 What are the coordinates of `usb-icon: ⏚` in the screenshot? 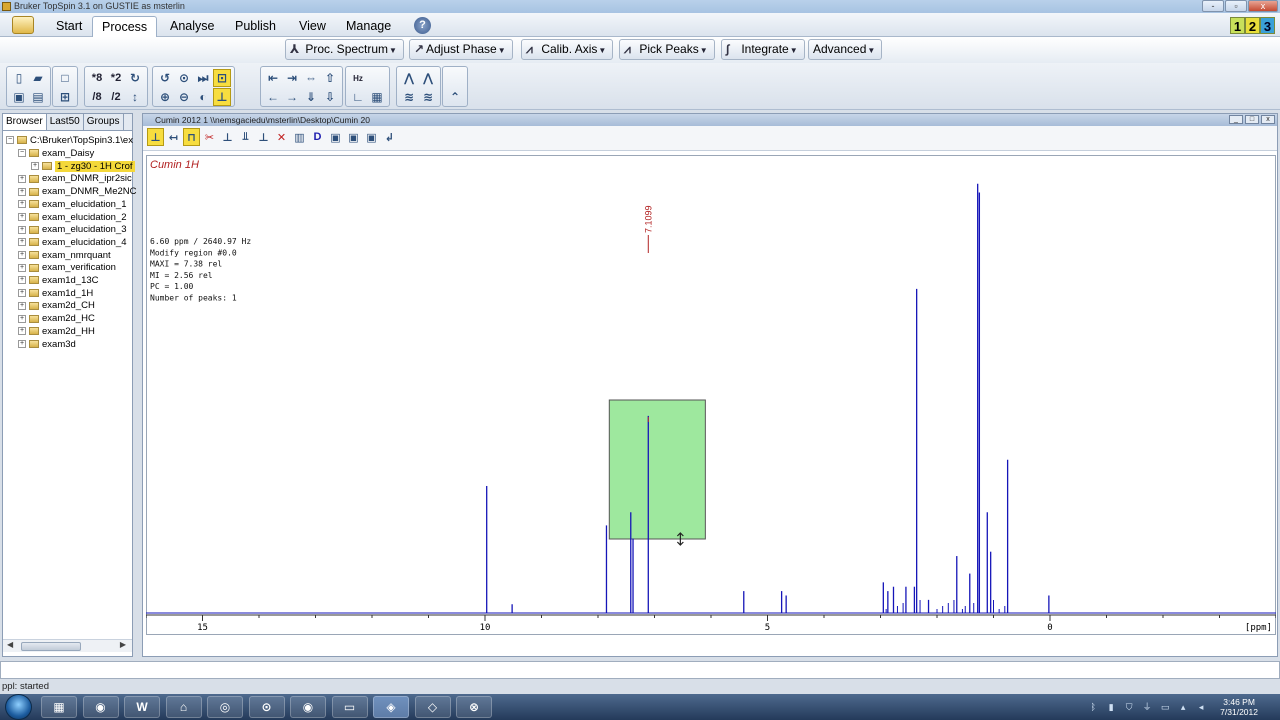 It's located at (1147, 707).